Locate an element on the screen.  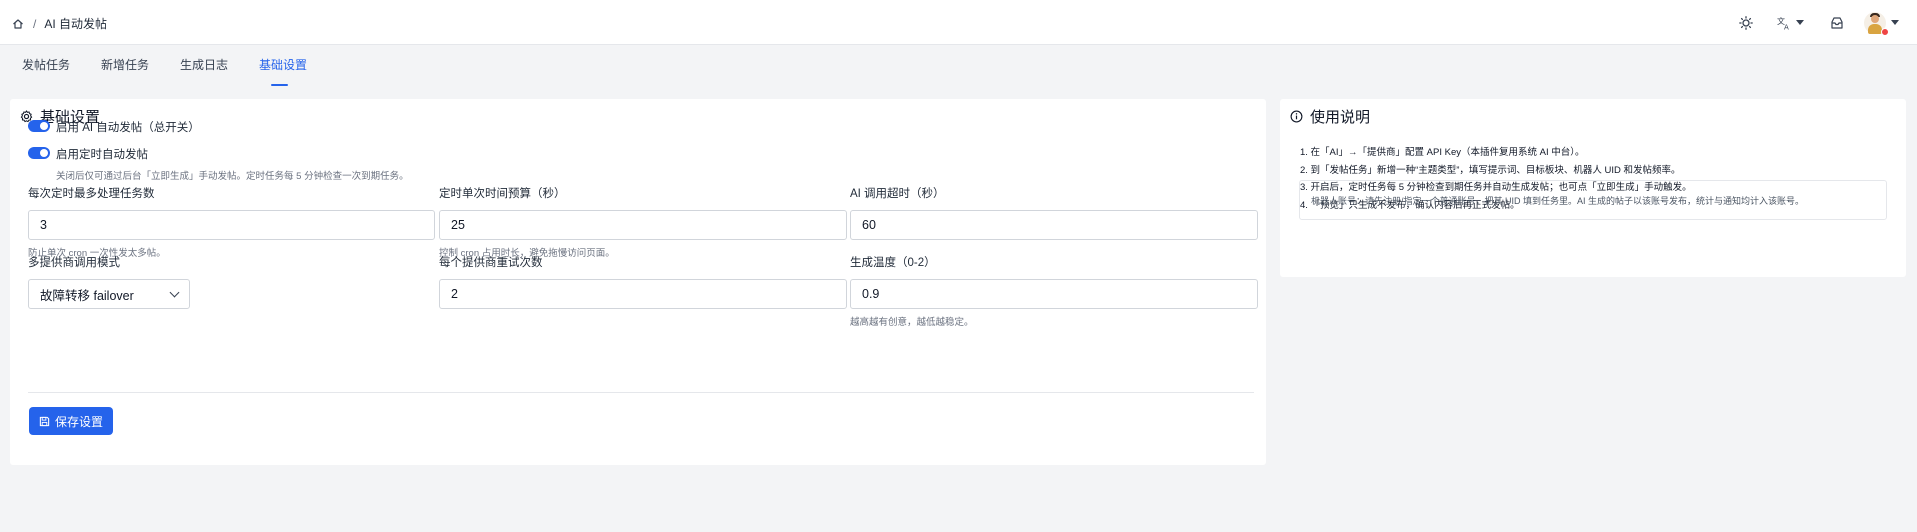
tab-generation-log: 生成日志 is located at coordinates (204, 72).